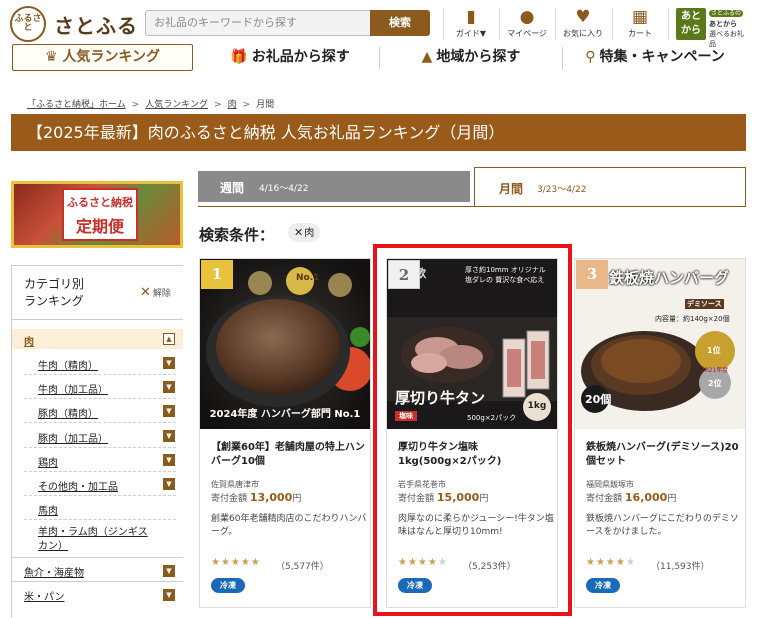 The image size is (761, 618). I want to click on product-title: 【創業60年】老舗肉屋の特上ハンバーグ10個, so click(288, 455).